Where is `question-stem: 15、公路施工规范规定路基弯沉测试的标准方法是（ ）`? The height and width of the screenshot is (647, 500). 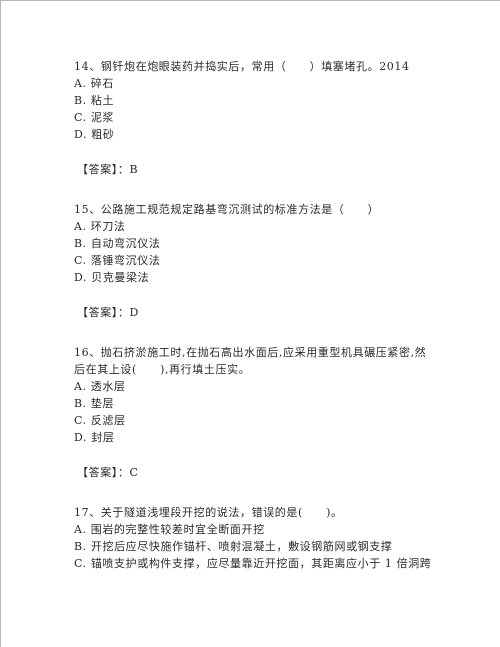 question-stem: 15、公路施工规范规定路基弯沉测试的标准方法是（ ） is located at coordinates (227, 209).